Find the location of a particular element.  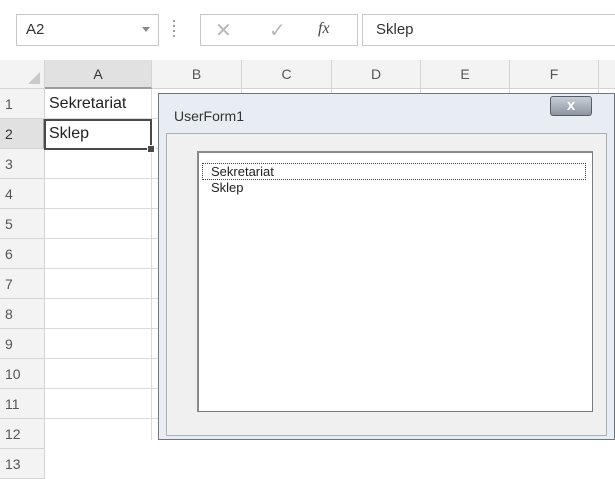

cancel-icon: ✕ is located at coordinates (223, 30).